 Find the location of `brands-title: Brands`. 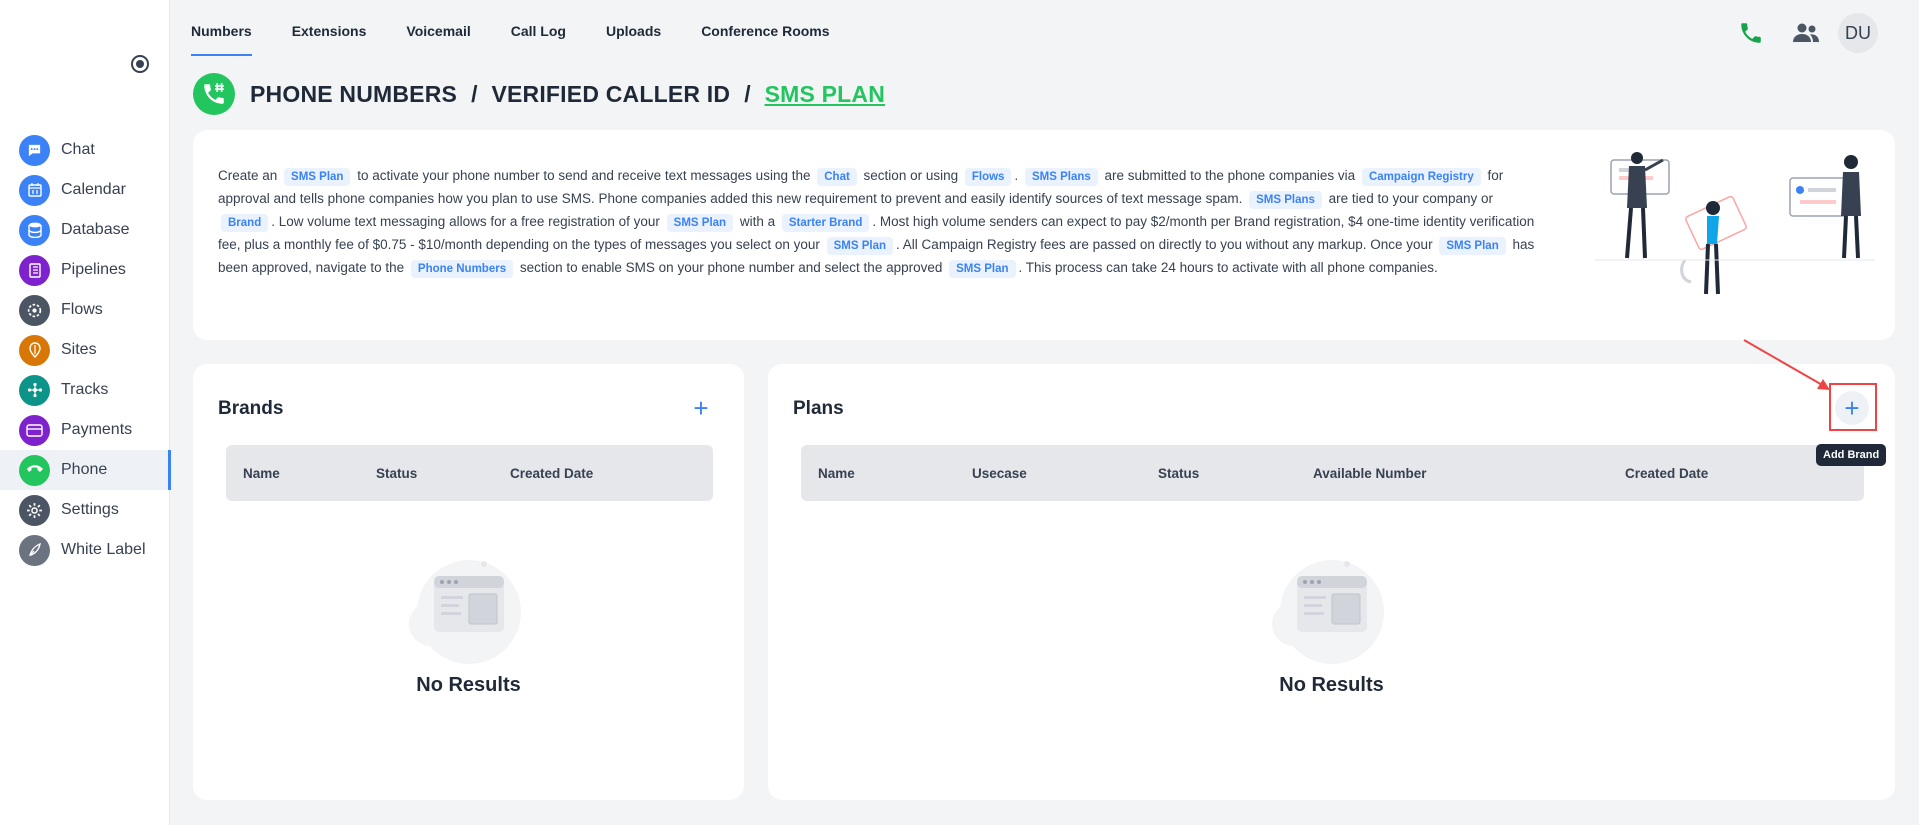

brands-title: Brands is located at coordinates (251, 408).